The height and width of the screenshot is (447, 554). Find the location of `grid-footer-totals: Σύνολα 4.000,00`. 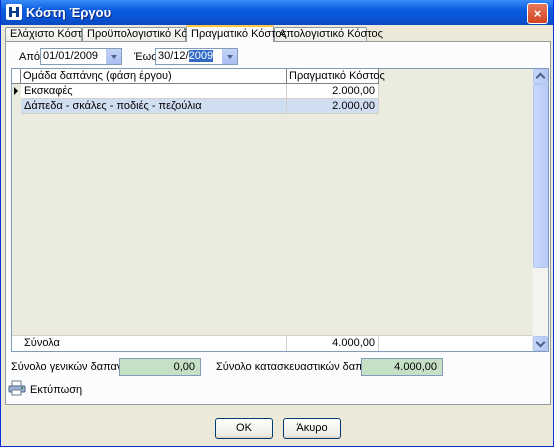

grid-footer-totals: Σύνολα 4.000,00 is located at coordinates (273, 343).